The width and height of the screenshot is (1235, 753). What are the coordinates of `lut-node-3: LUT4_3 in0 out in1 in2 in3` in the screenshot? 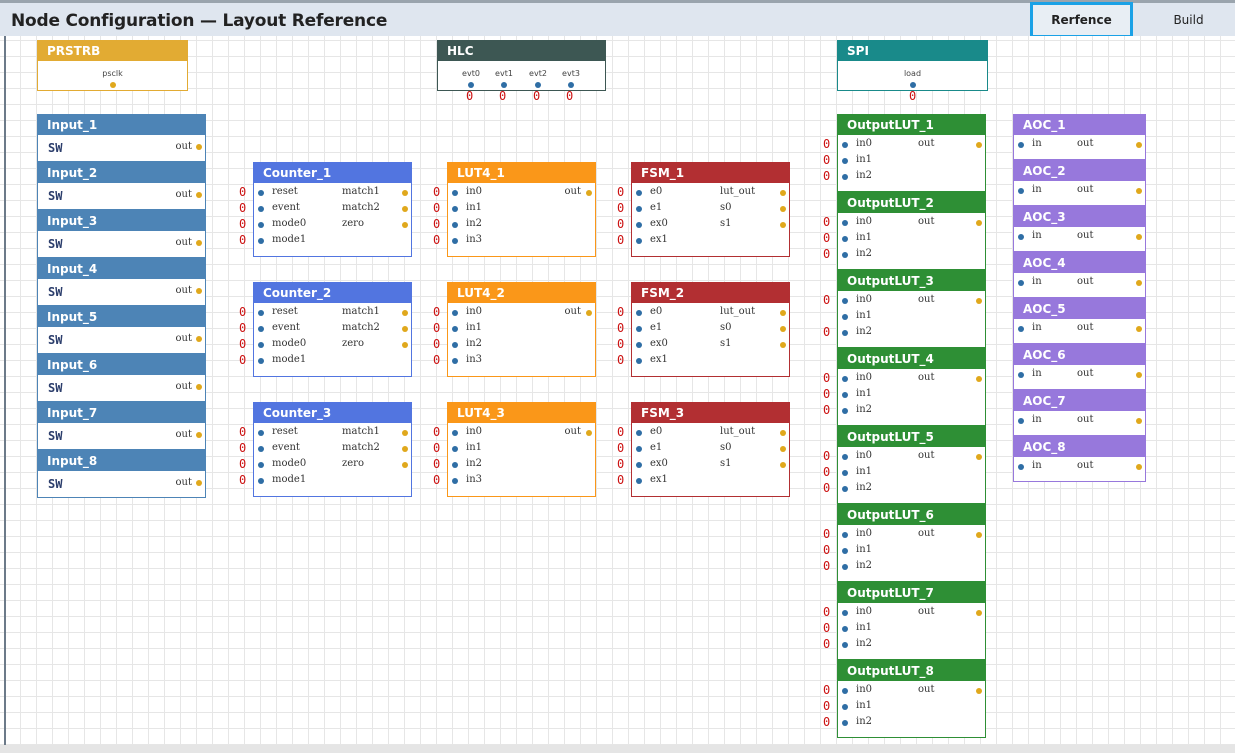 It's located at (521, 449).